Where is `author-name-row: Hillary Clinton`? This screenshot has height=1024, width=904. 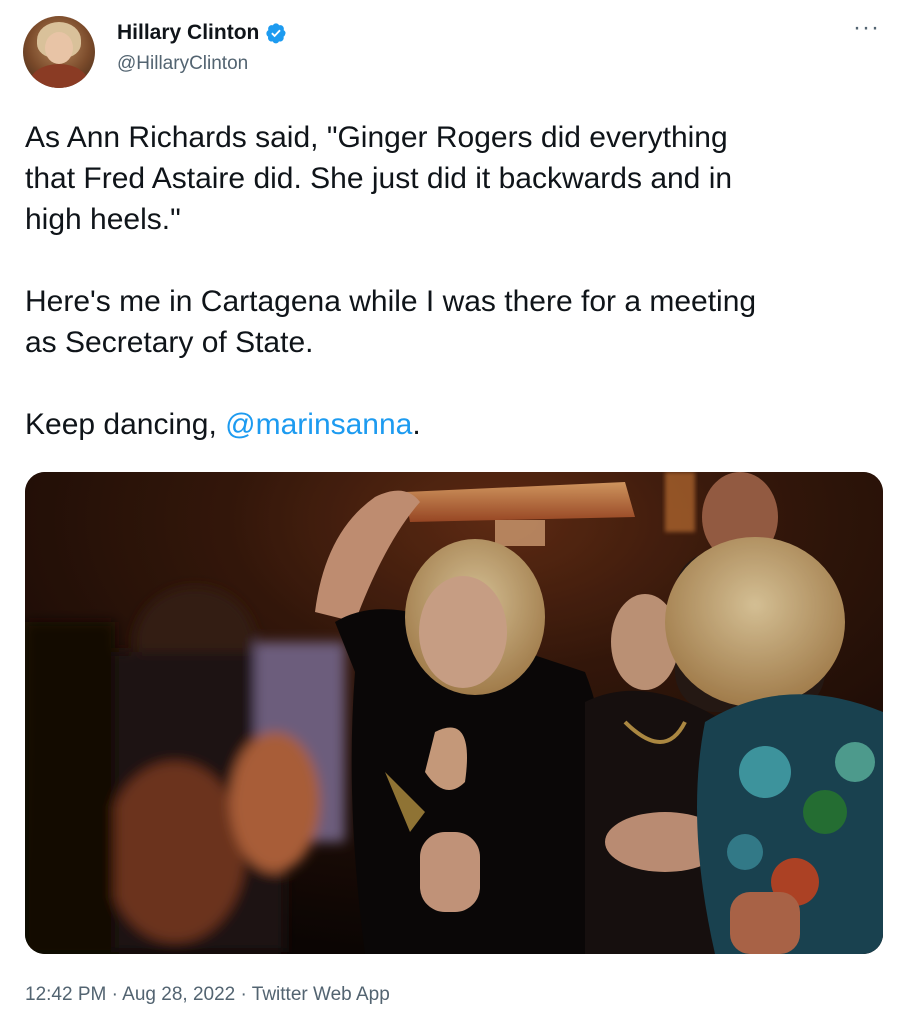 author-name-row: Hillary Clinton is located at coordinates (202, 33).